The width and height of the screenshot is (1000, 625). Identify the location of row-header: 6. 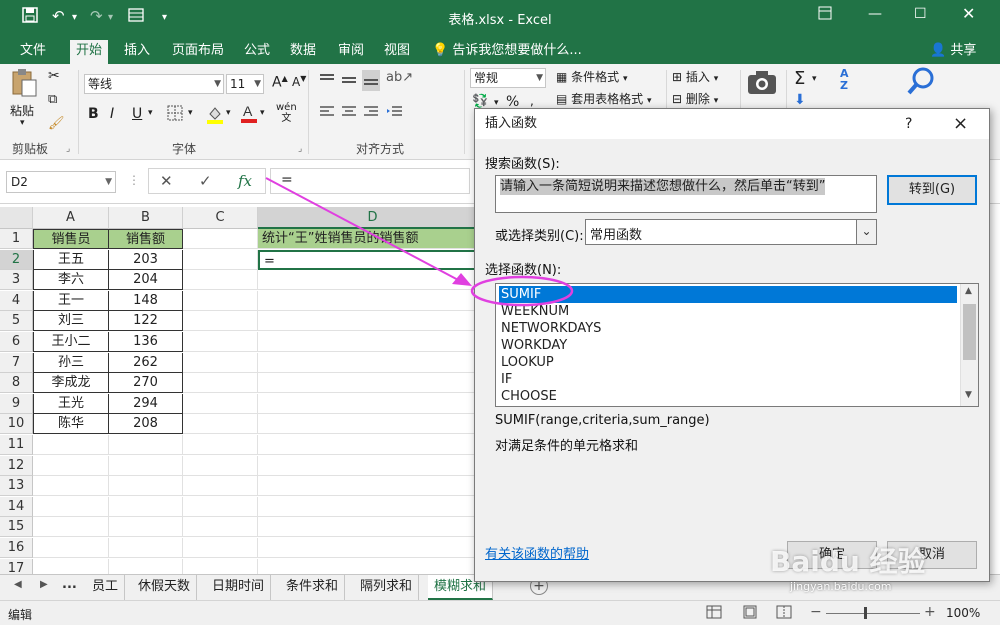
(16, 342).